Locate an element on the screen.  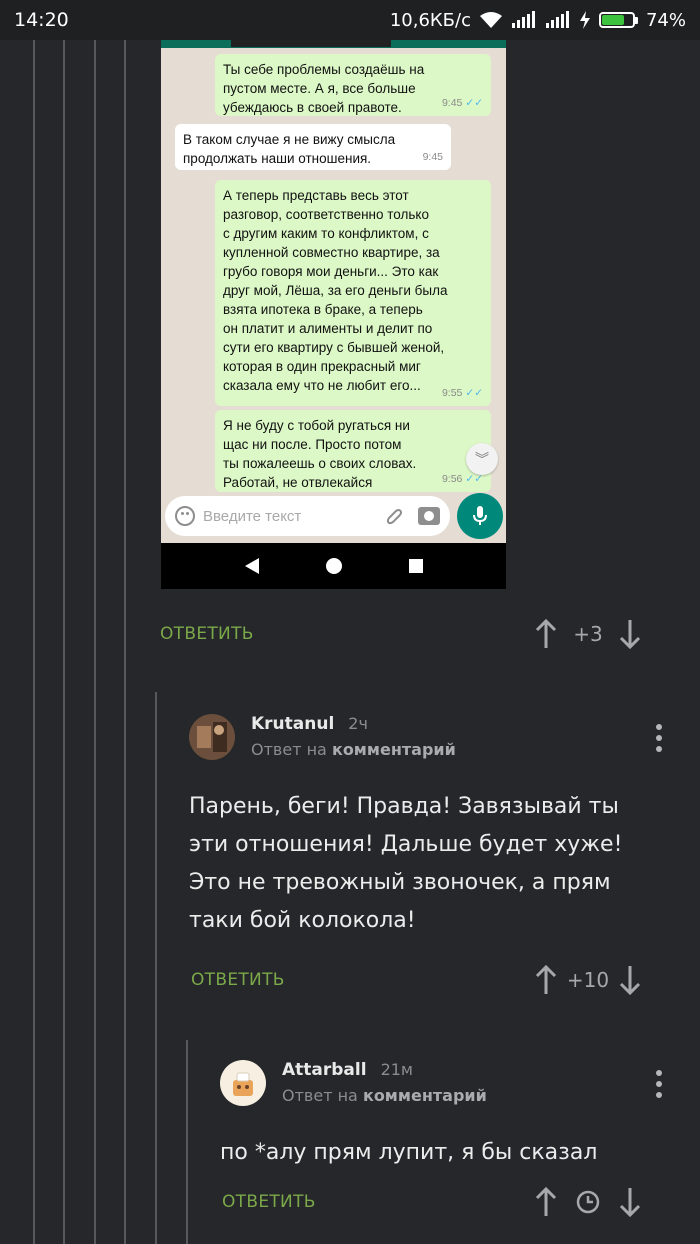
android-nav-bar is located at coordinates (333, 566).